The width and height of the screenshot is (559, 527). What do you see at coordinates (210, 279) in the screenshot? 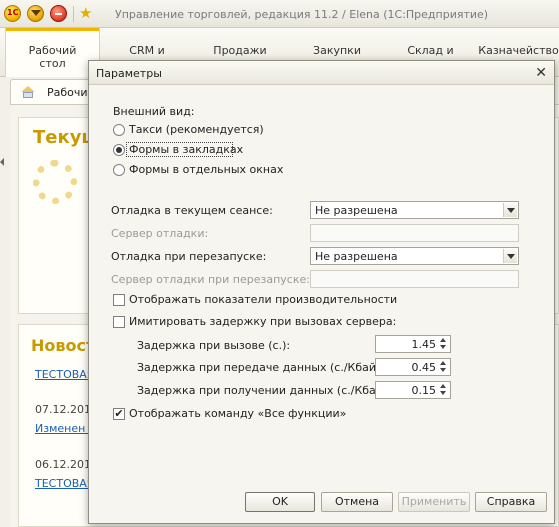
I see `debug-restart-server-label: Сервер отладки при перезапуске:` at bounding box center [210, 279].